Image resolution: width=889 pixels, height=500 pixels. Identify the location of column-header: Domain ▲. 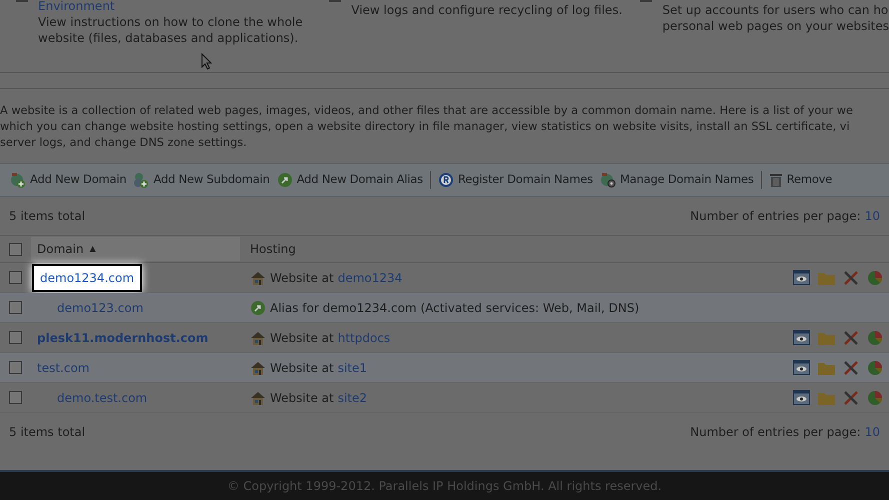
(135, 249).